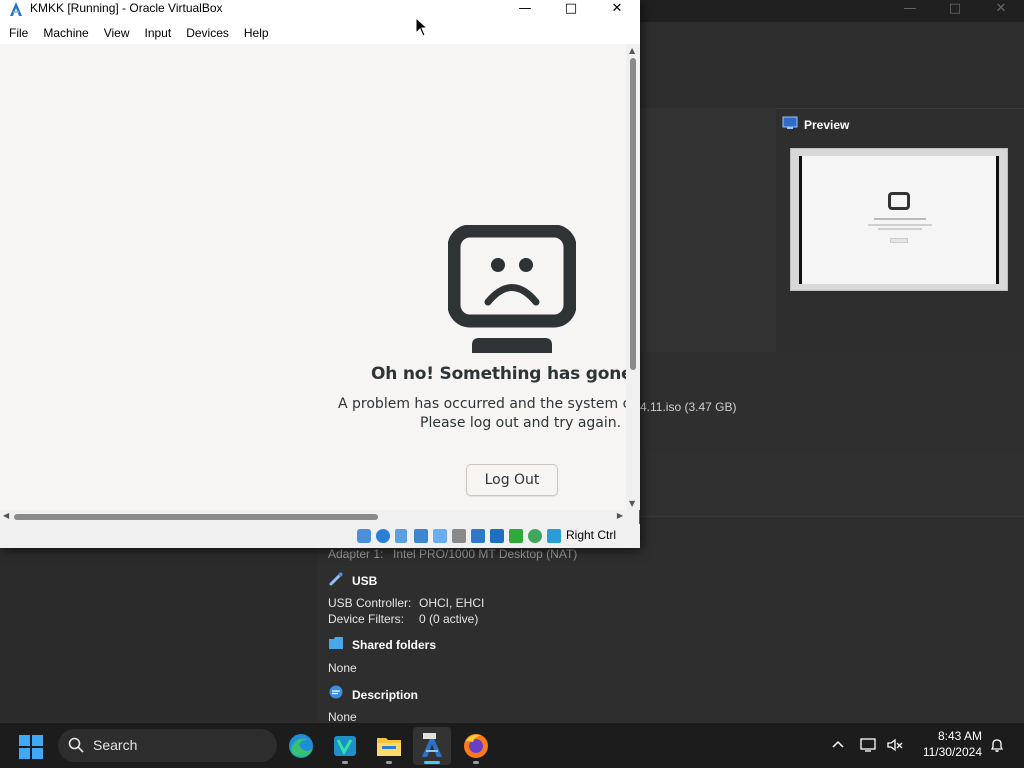 This screenshot has height=768, width=1024. I want to click on display-icon, so click(478, 536).